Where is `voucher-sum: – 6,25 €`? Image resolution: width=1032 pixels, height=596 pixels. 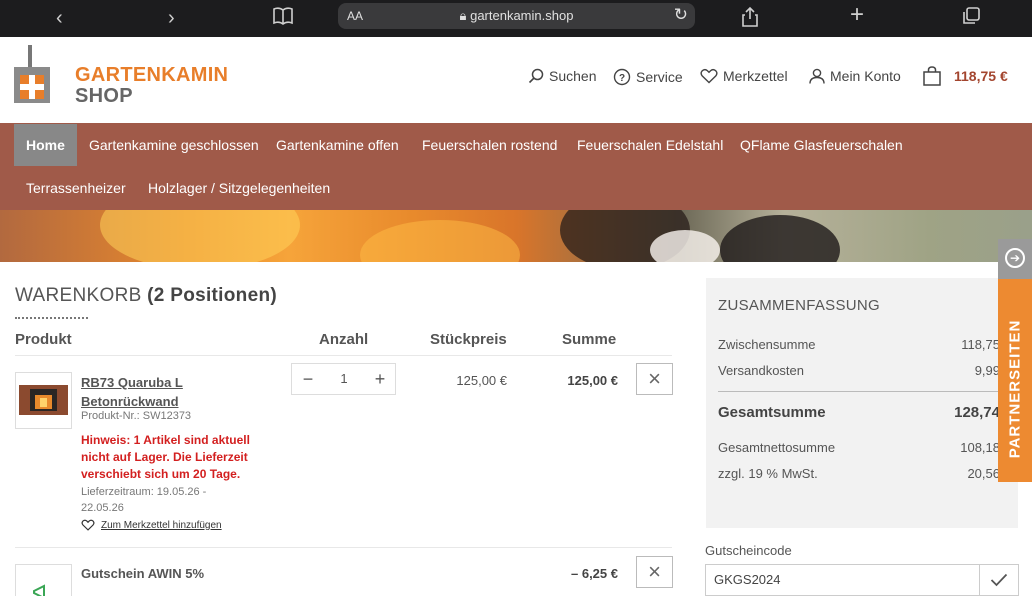 voucher-sum: – 6,25 € is located at coordinates (594, 573).